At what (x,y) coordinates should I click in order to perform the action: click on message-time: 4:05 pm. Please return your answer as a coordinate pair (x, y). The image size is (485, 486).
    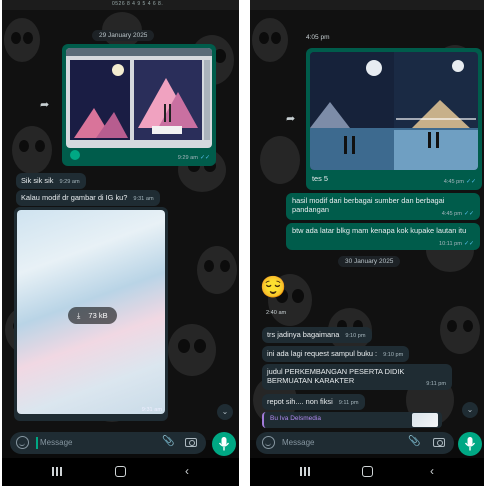
    Looking at the image, I should click on (318, 37).